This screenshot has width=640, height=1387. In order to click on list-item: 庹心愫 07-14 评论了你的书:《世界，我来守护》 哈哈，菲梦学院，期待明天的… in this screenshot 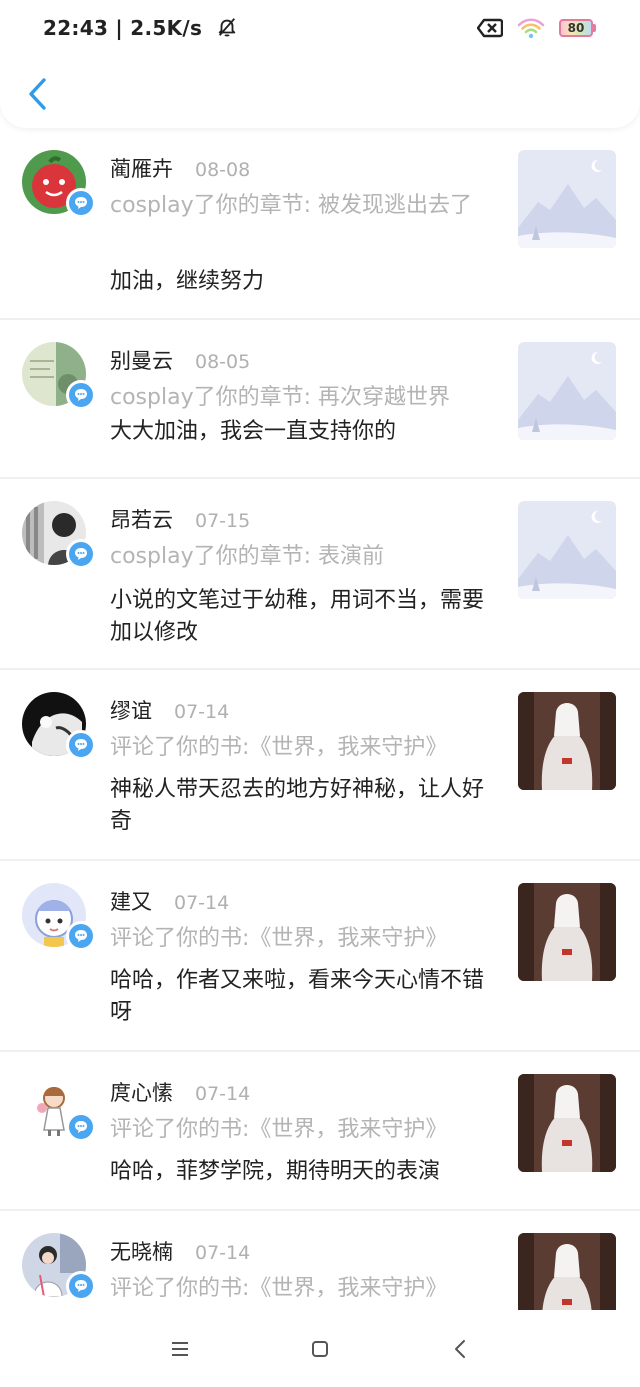, I will do `click(320, 1131)`.